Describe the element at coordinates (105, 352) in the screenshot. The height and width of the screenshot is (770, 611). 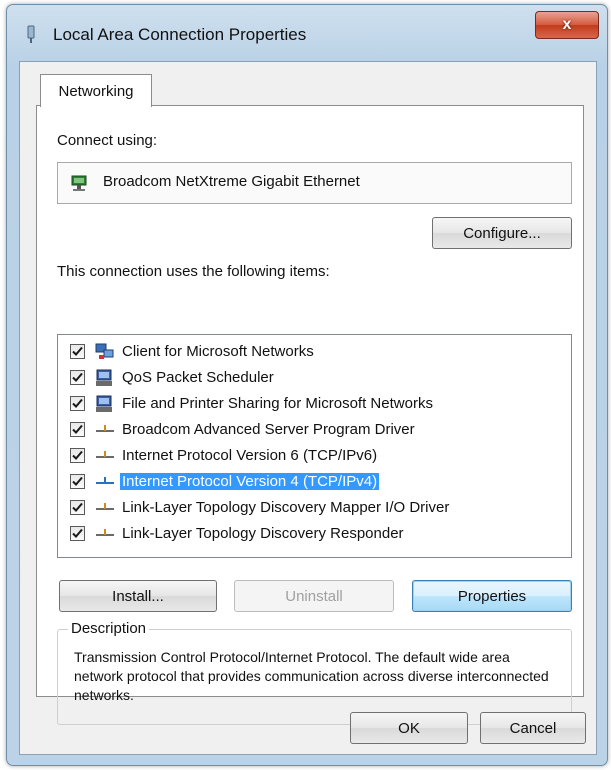
I see `network-client-icon` at that location.